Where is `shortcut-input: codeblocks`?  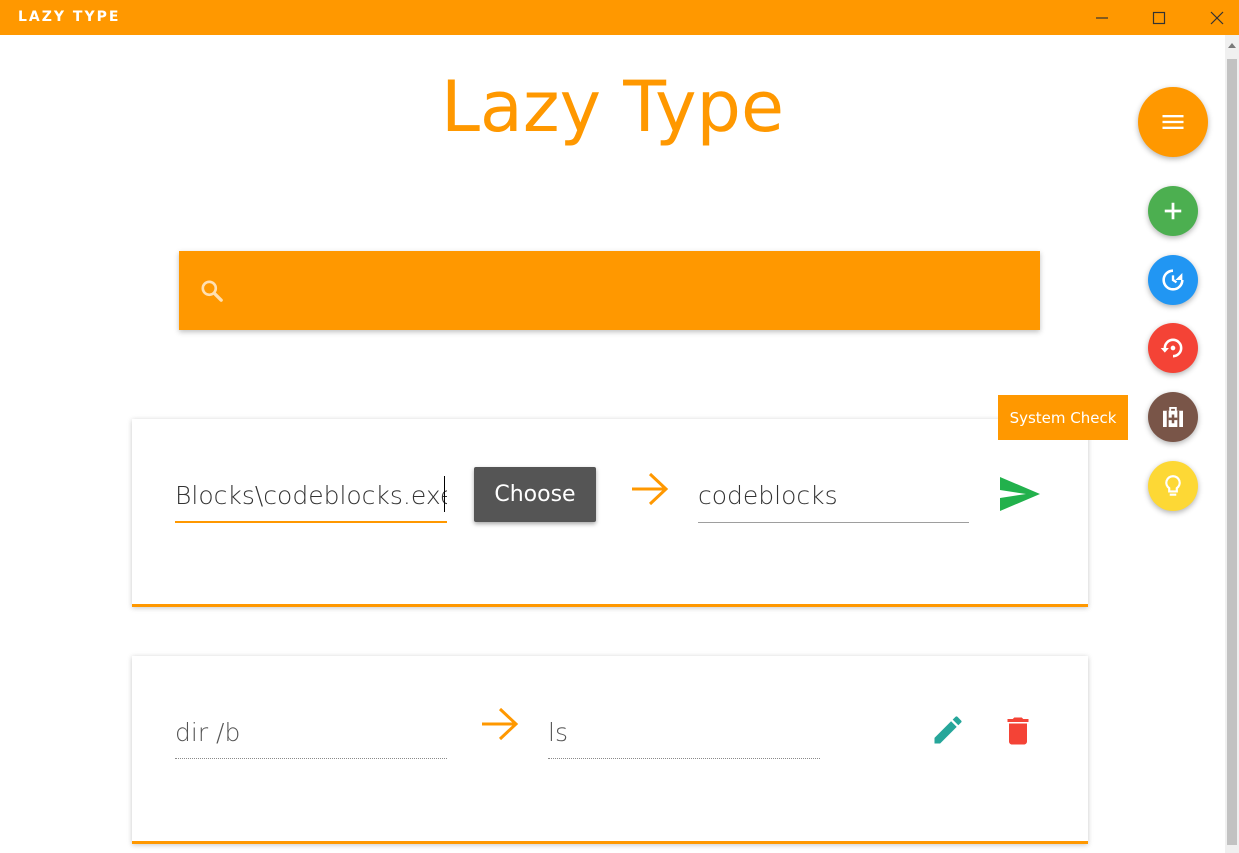 shortcut-input: codeblocks is located at coordinates (833, 499).